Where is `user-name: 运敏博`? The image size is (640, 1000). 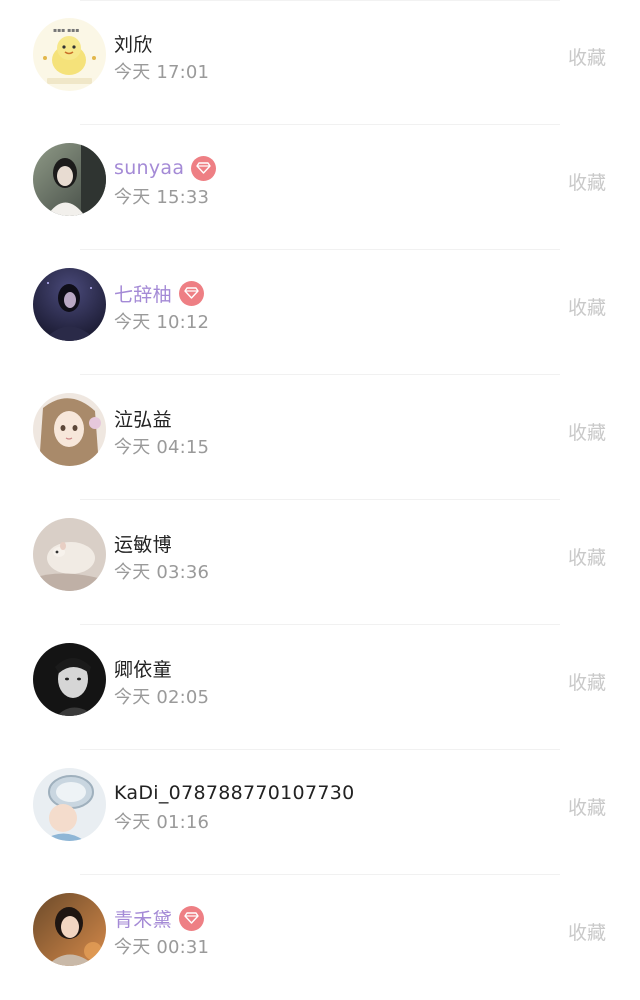 user-name: 运敏博 is located at coordinates (143, 543).